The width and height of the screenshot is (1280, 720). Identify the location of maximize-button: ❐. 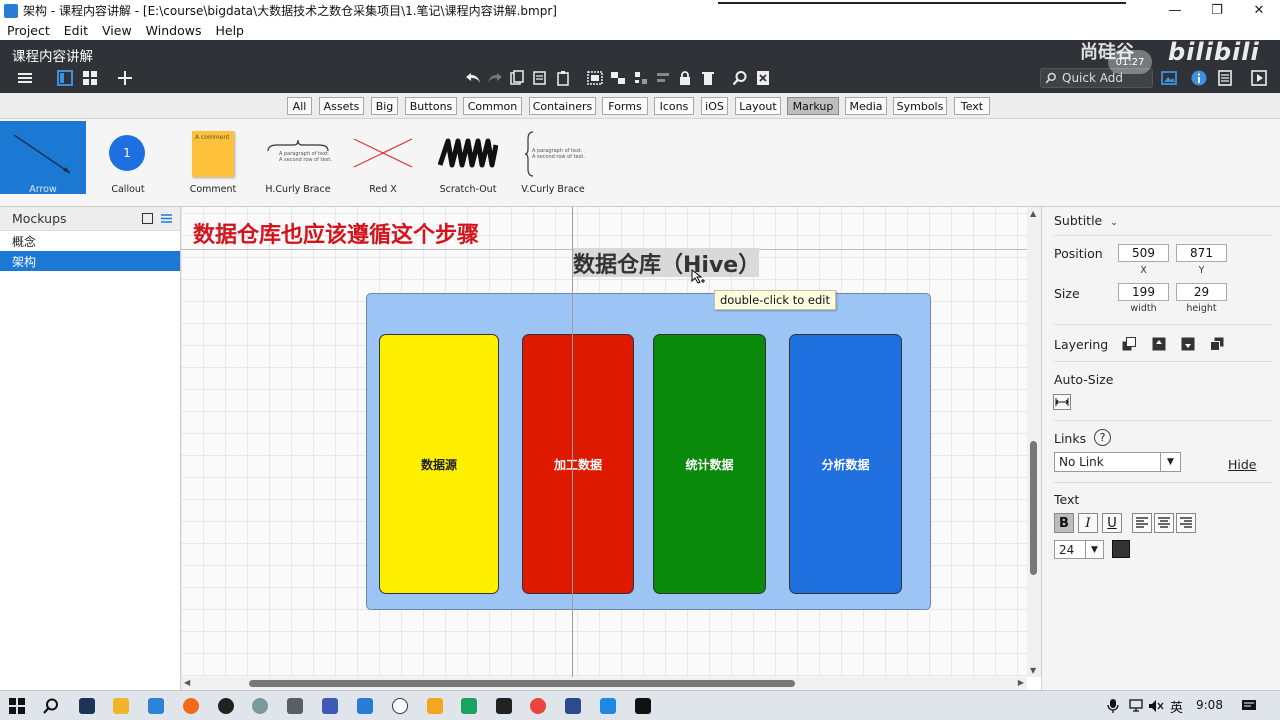
(1217, 10).